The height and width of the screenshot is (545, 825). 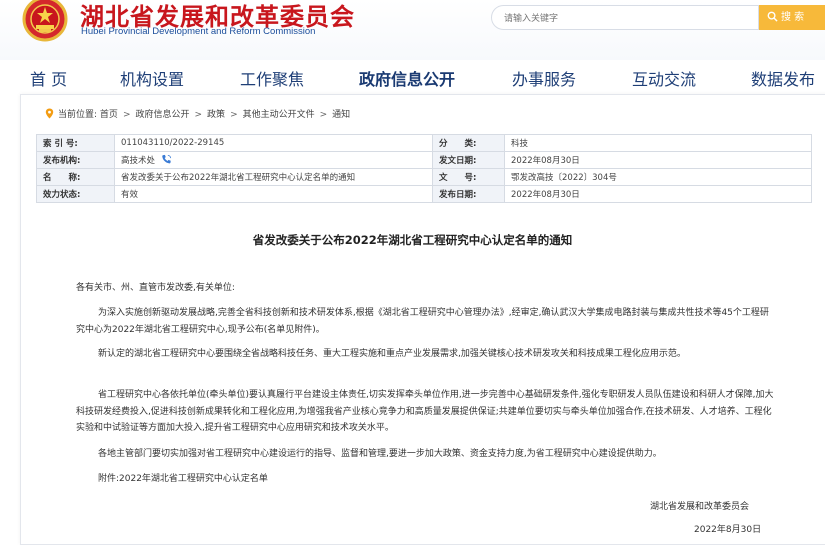 What do you see at coordinates (216, 115) in the screenshot?
I see `breadcrumb-policy: 政策` at bounding box center [216, 115].